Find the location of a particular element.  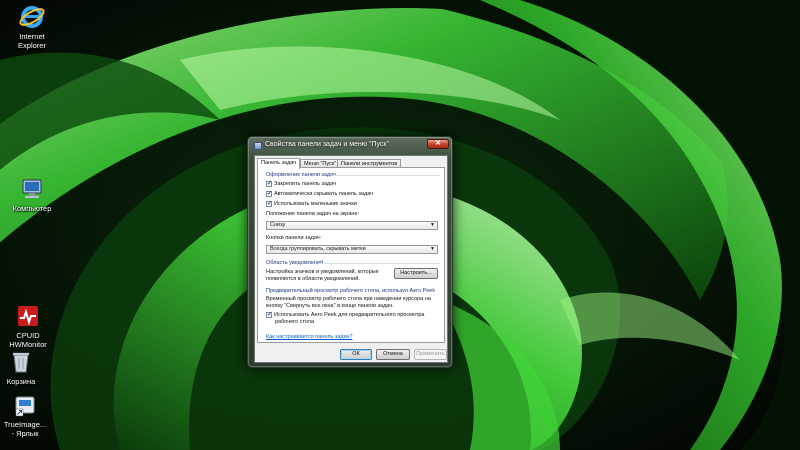

computer-icon is located at coordinates (32, 189).